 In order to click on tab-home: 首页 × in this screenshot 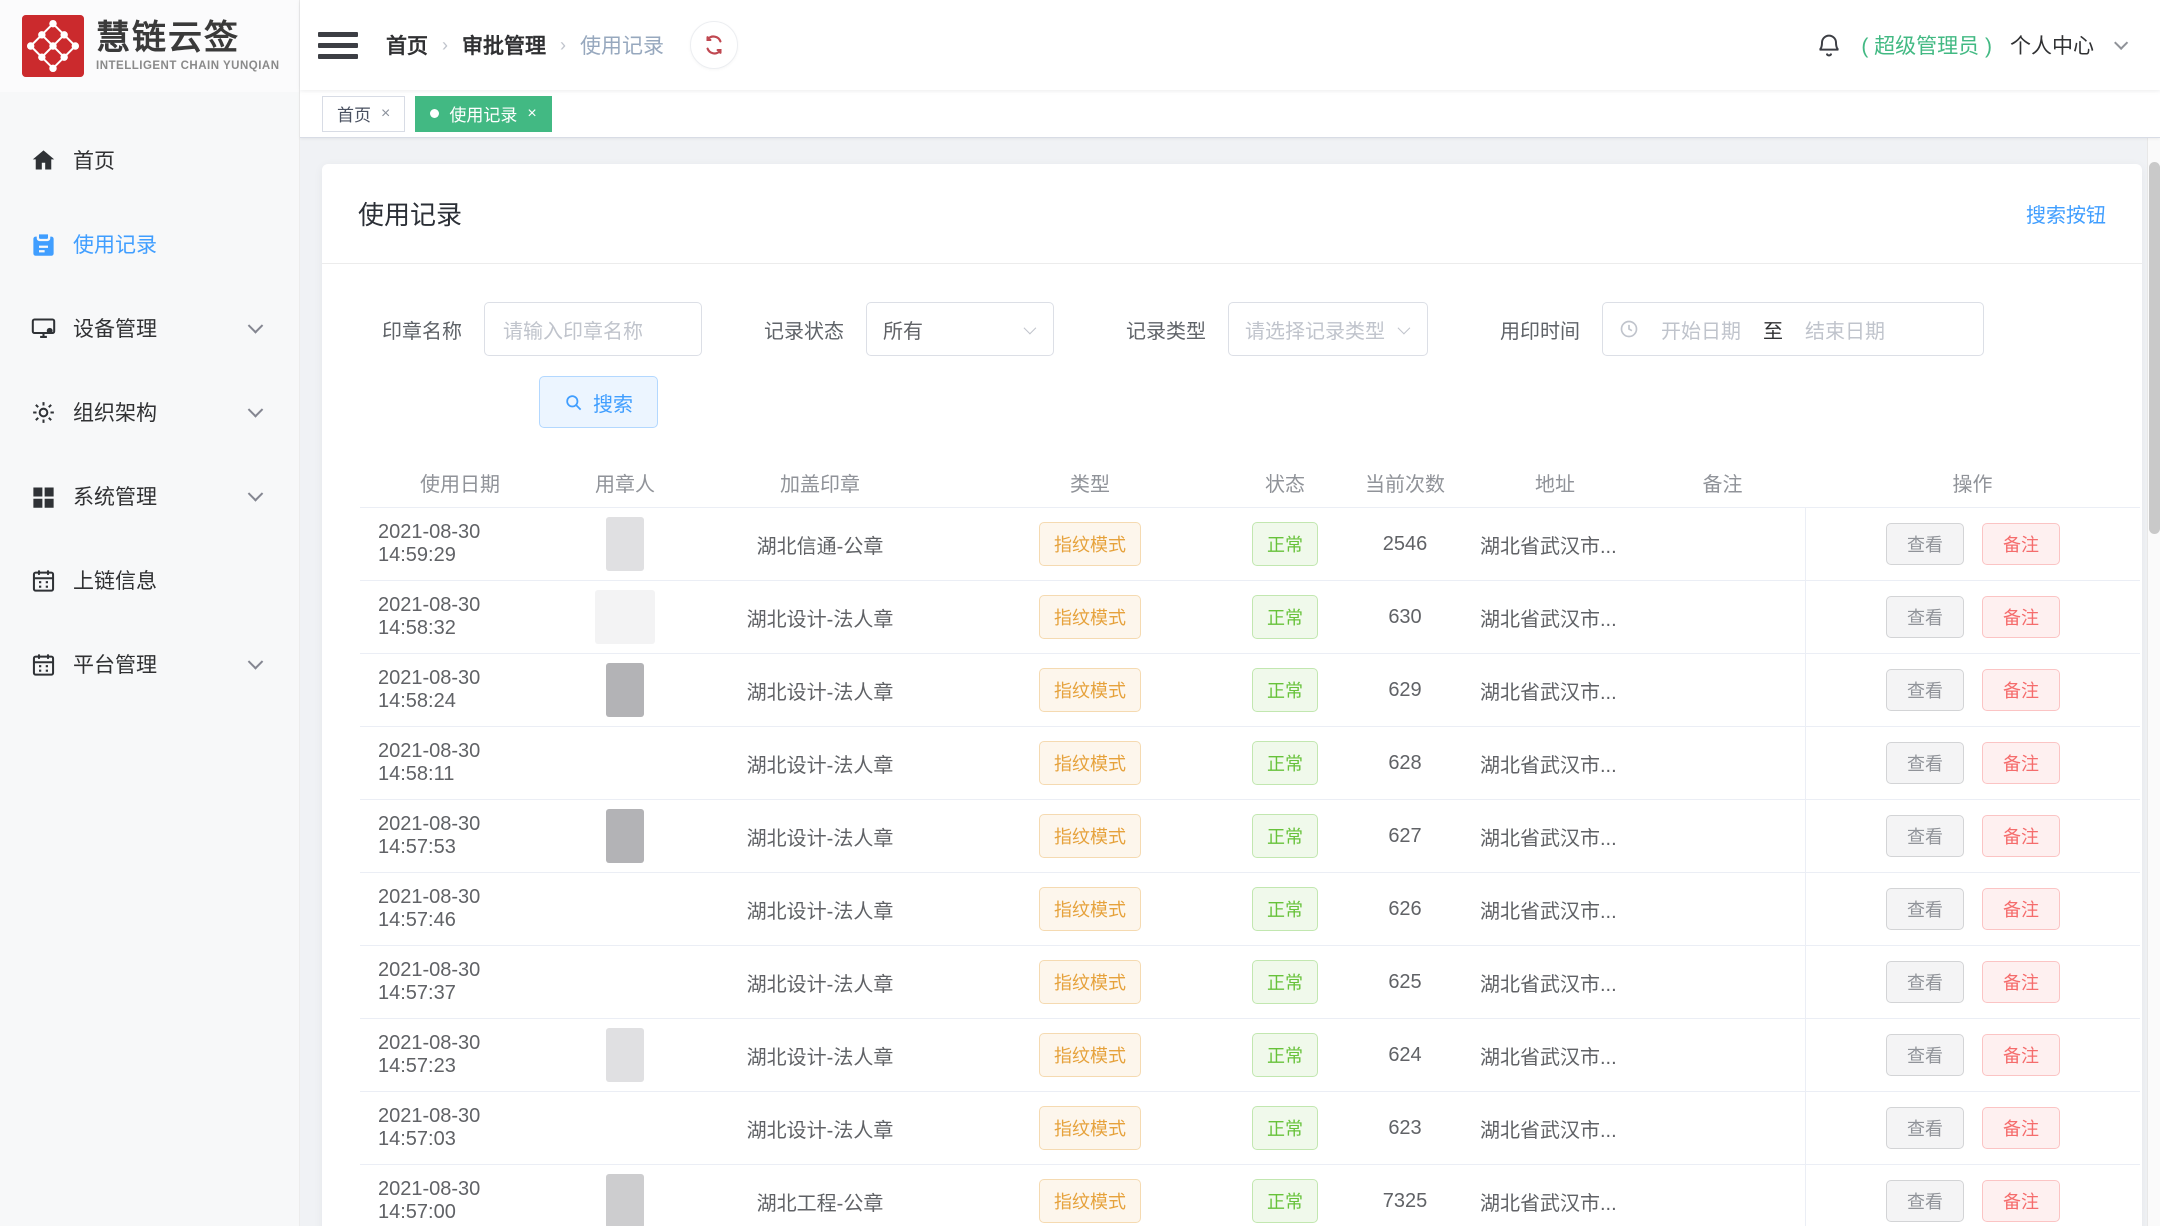, I will do `click(364, 113)`.